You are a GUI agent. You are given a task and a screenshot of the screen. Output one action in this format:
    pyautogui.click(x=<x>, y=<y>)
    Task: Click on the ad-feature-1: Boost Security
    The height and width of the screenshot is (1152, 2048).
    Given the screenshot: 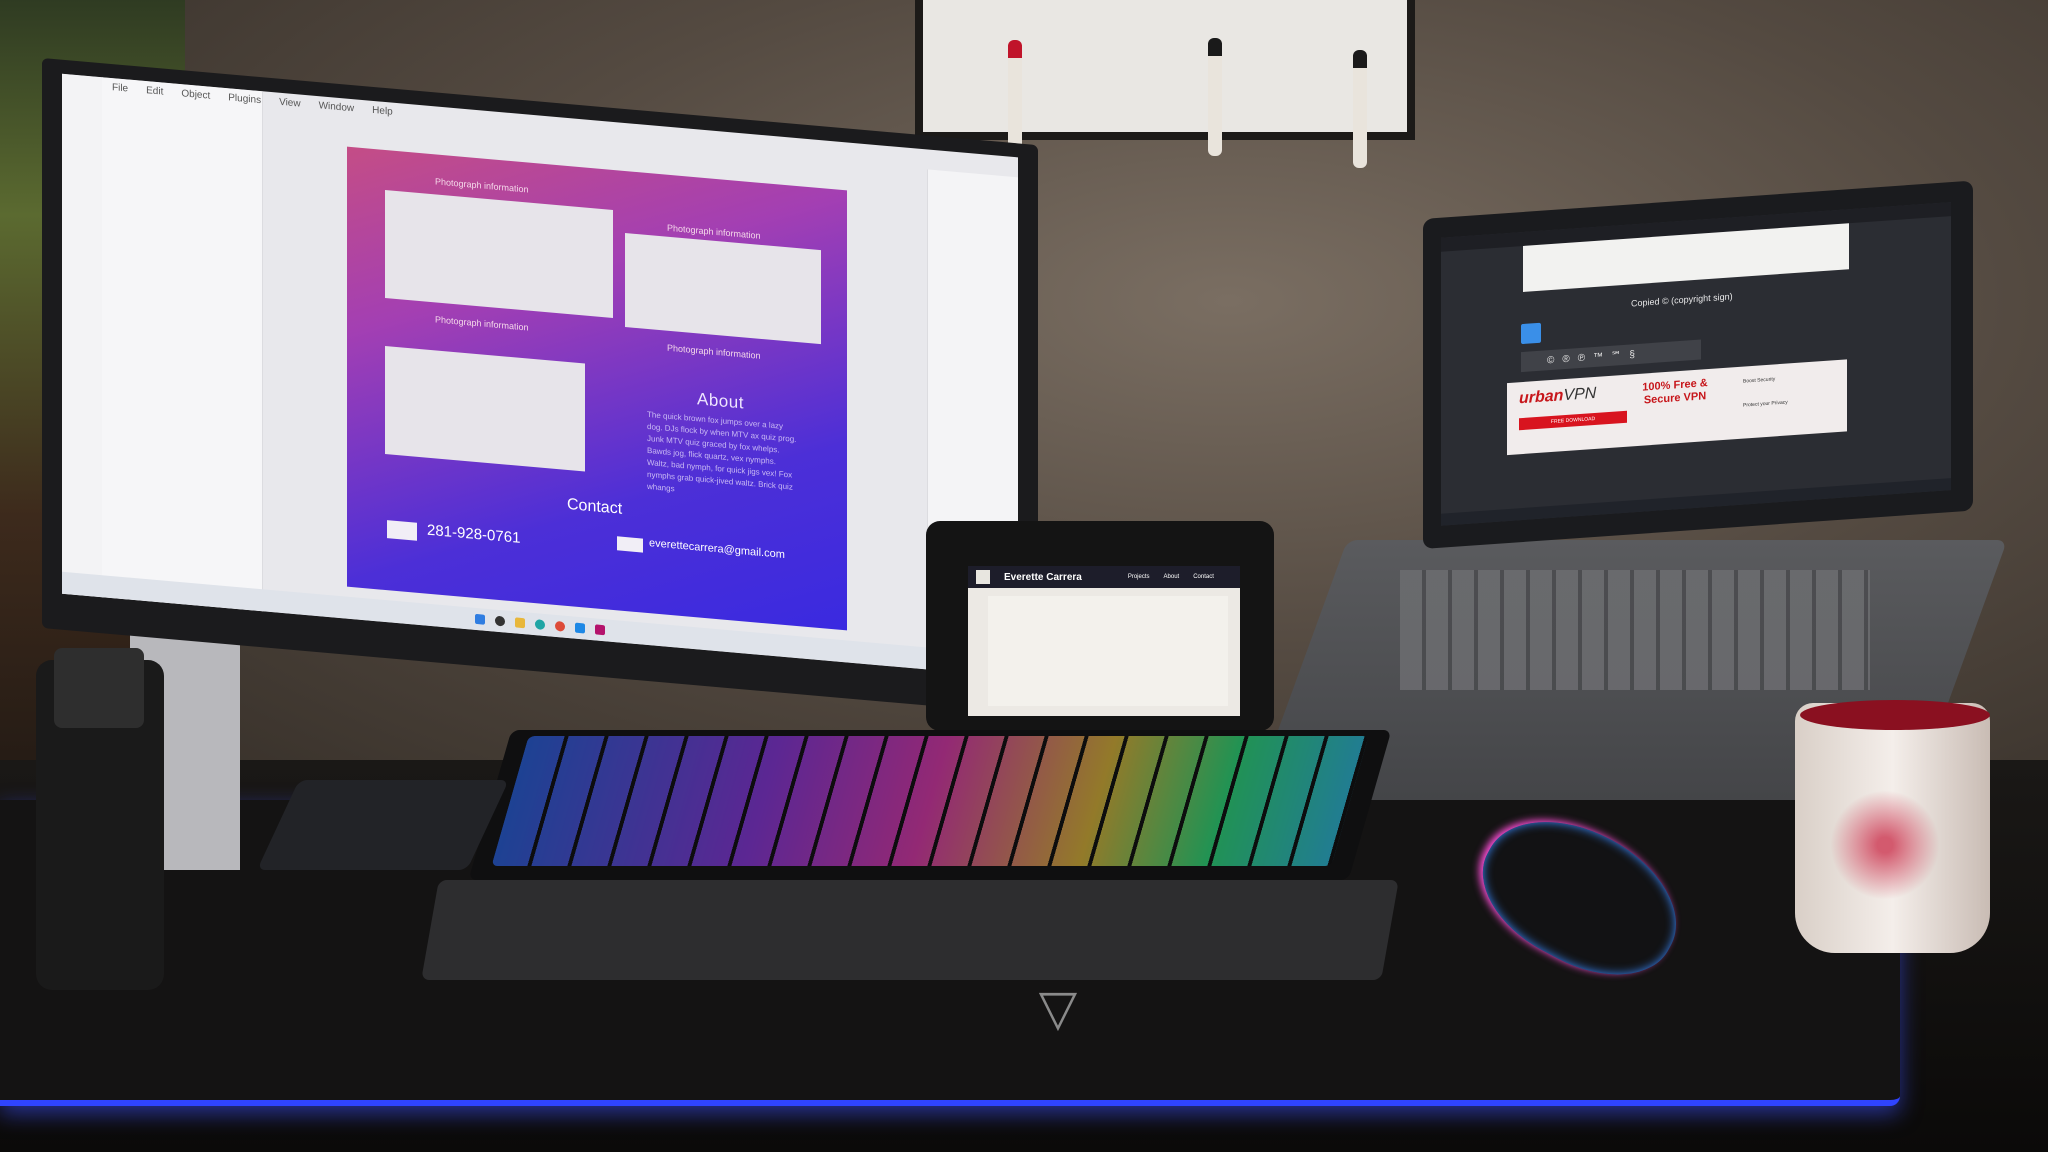 What is the action you would take?
    pyautogui.click(x=1759, y=380)
    